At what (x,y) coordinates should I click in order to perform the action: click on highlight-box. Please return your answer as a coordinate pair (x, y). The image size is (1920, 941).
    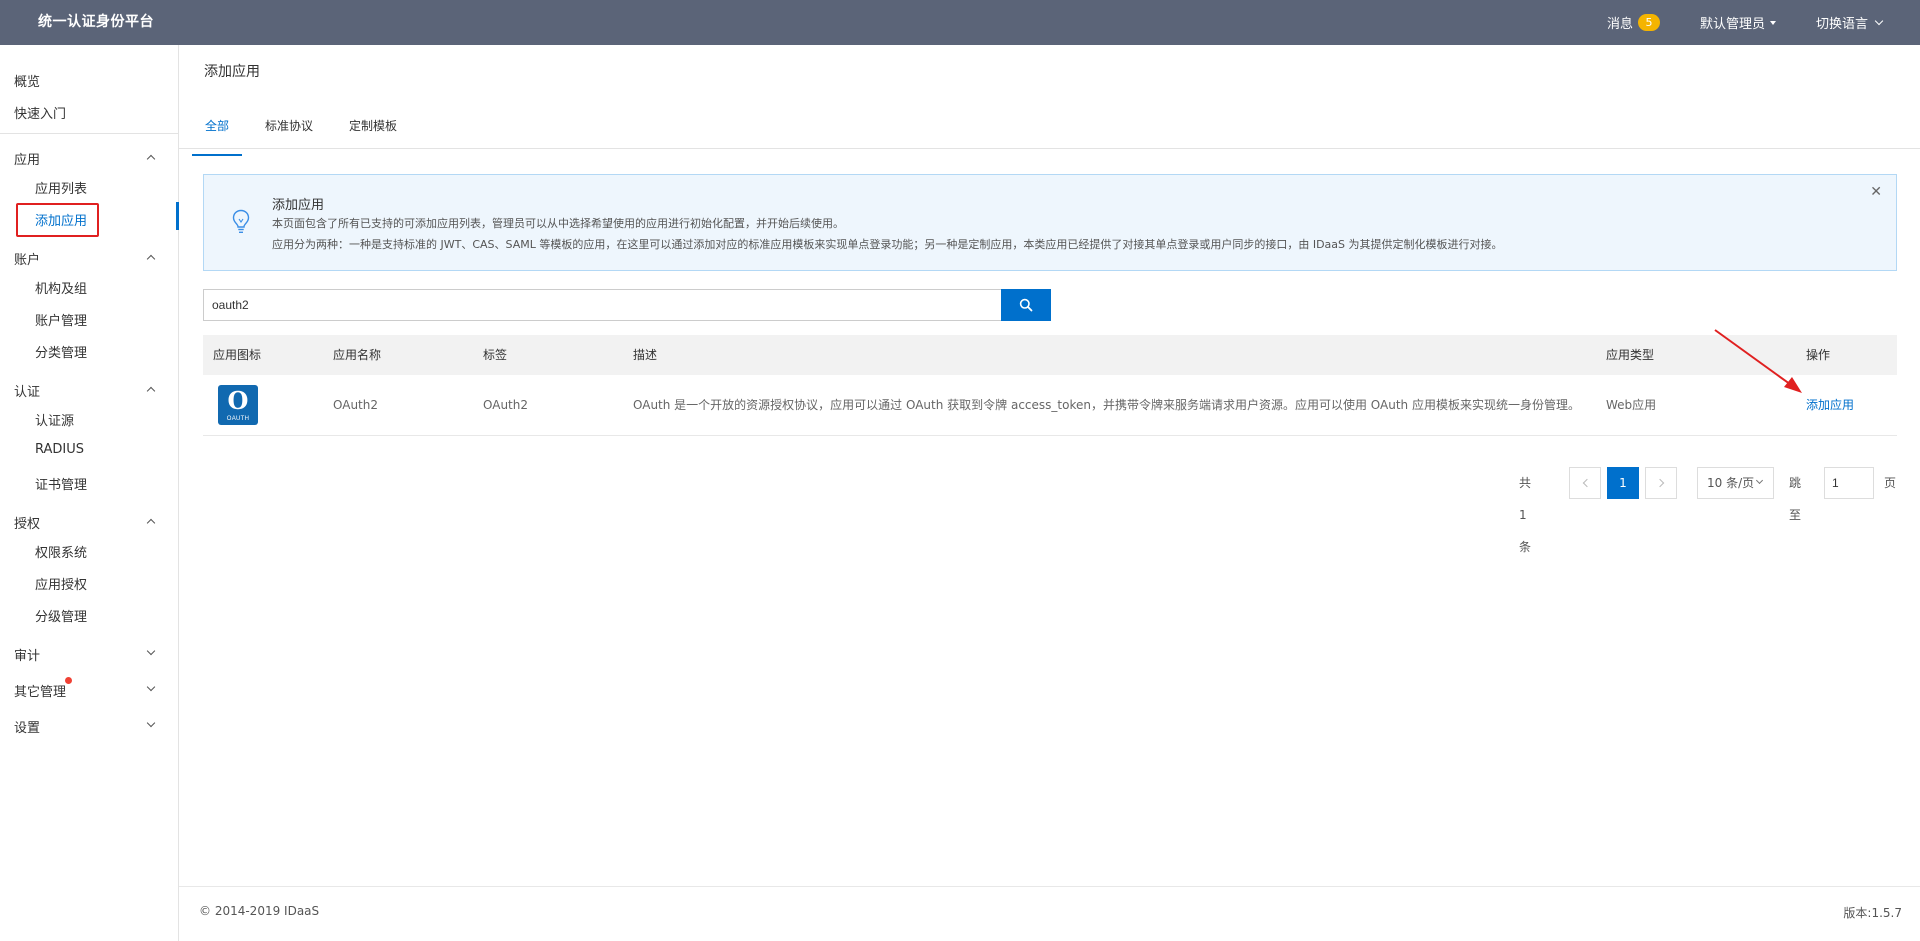
    Looking at the image, I should click on (57, 220).